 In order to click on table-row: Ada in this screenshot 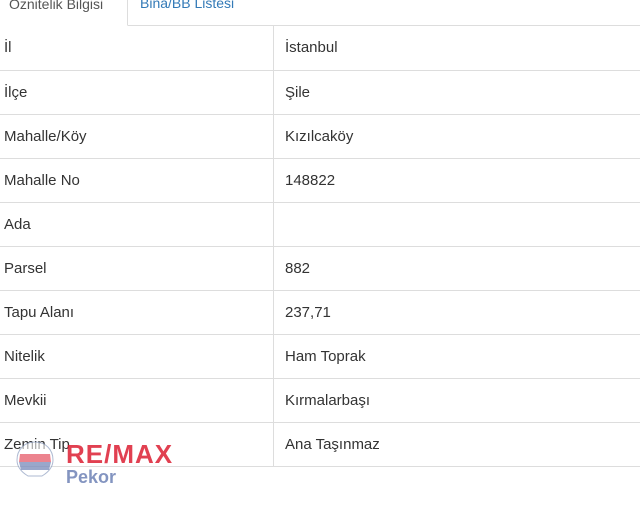, I will do `click(320, 224)`.